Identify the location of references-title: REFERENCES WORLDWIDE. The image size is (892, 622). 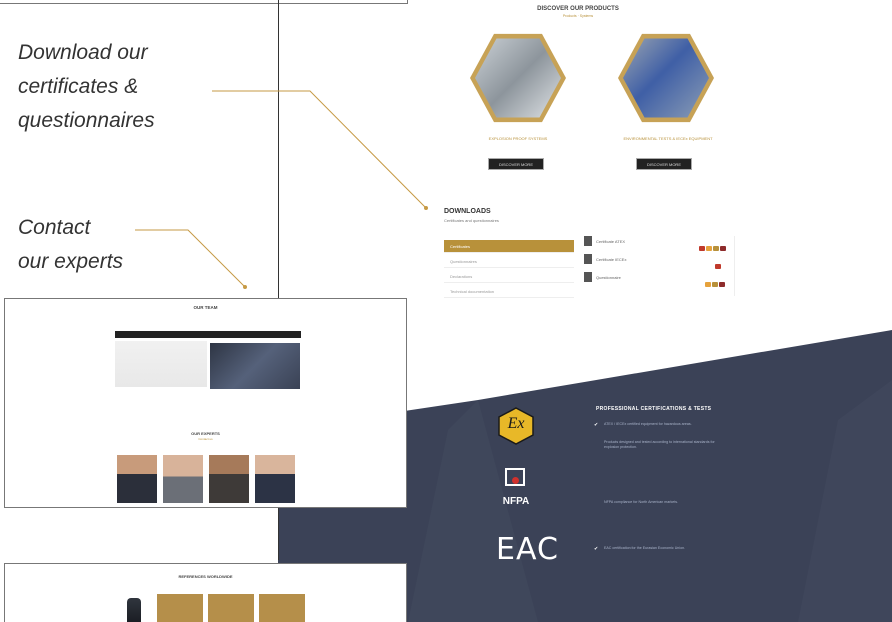
(205, 576).